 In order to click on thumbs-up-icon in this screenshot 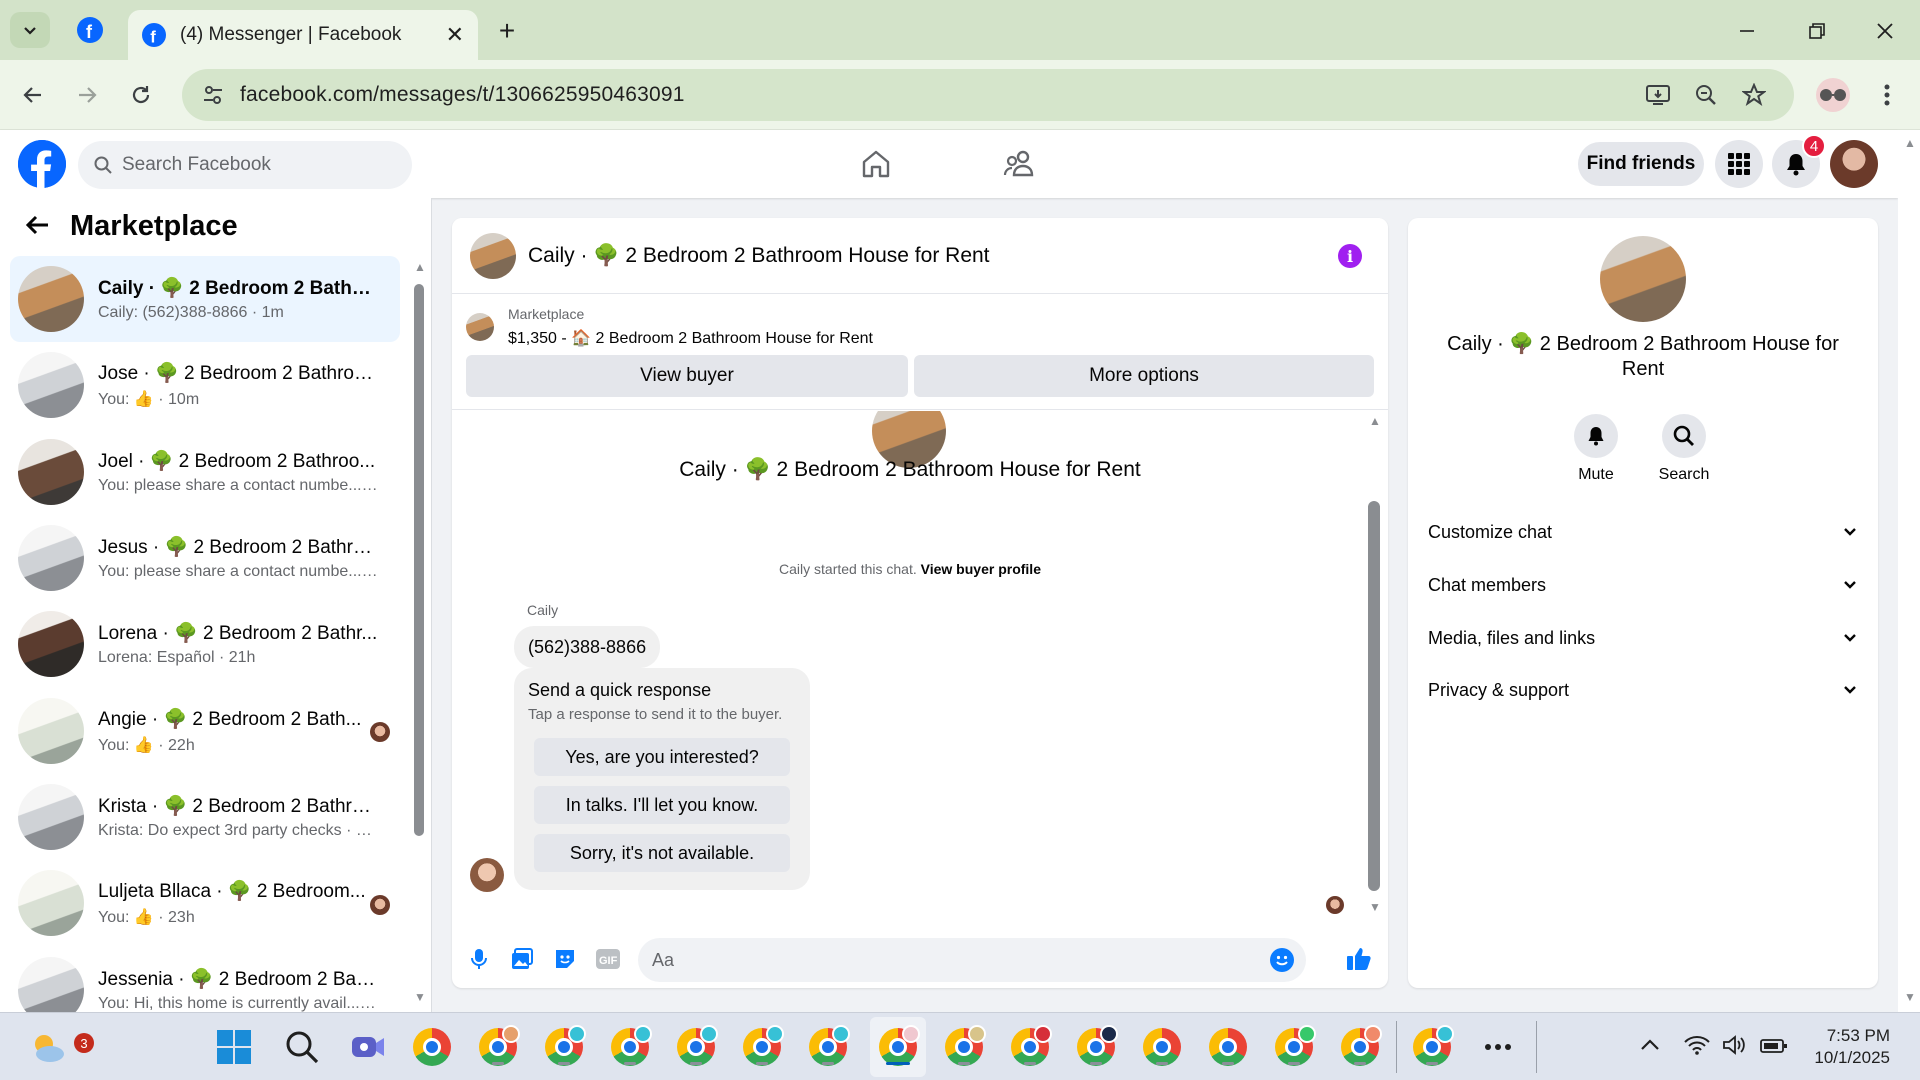, I will do `click(1359, 959)`.